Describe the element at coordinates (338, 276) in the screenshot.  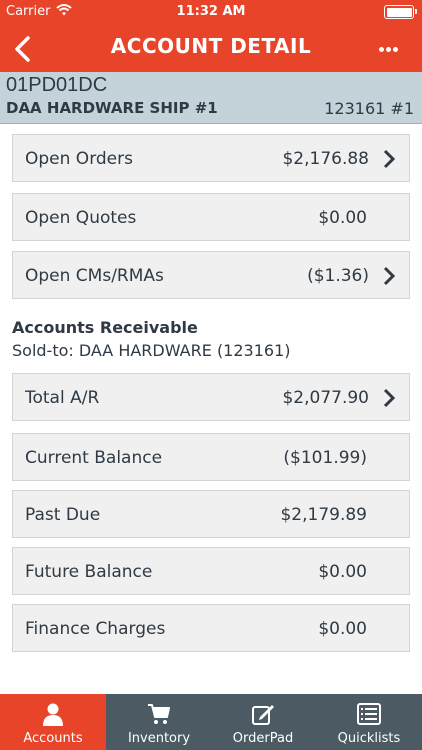
I see `row-value: ($1.36)` at that location.